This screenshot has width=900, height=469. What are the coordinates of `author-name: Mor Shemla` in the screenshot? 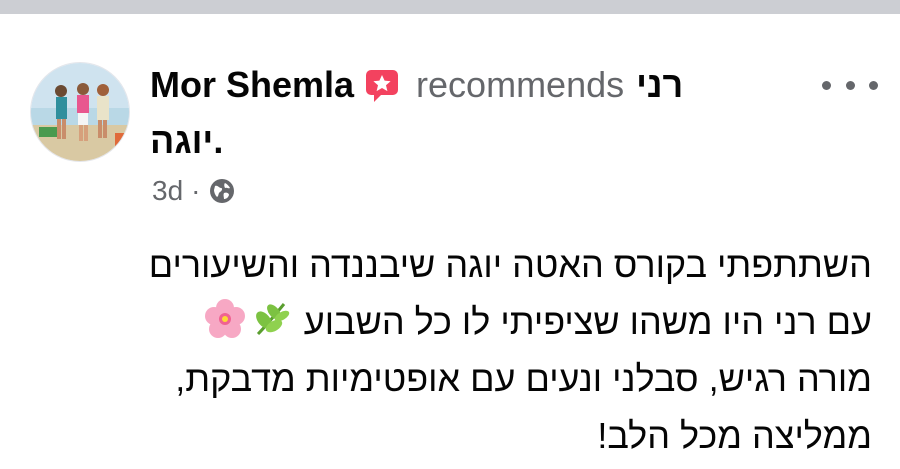 It's located at (252, 85).